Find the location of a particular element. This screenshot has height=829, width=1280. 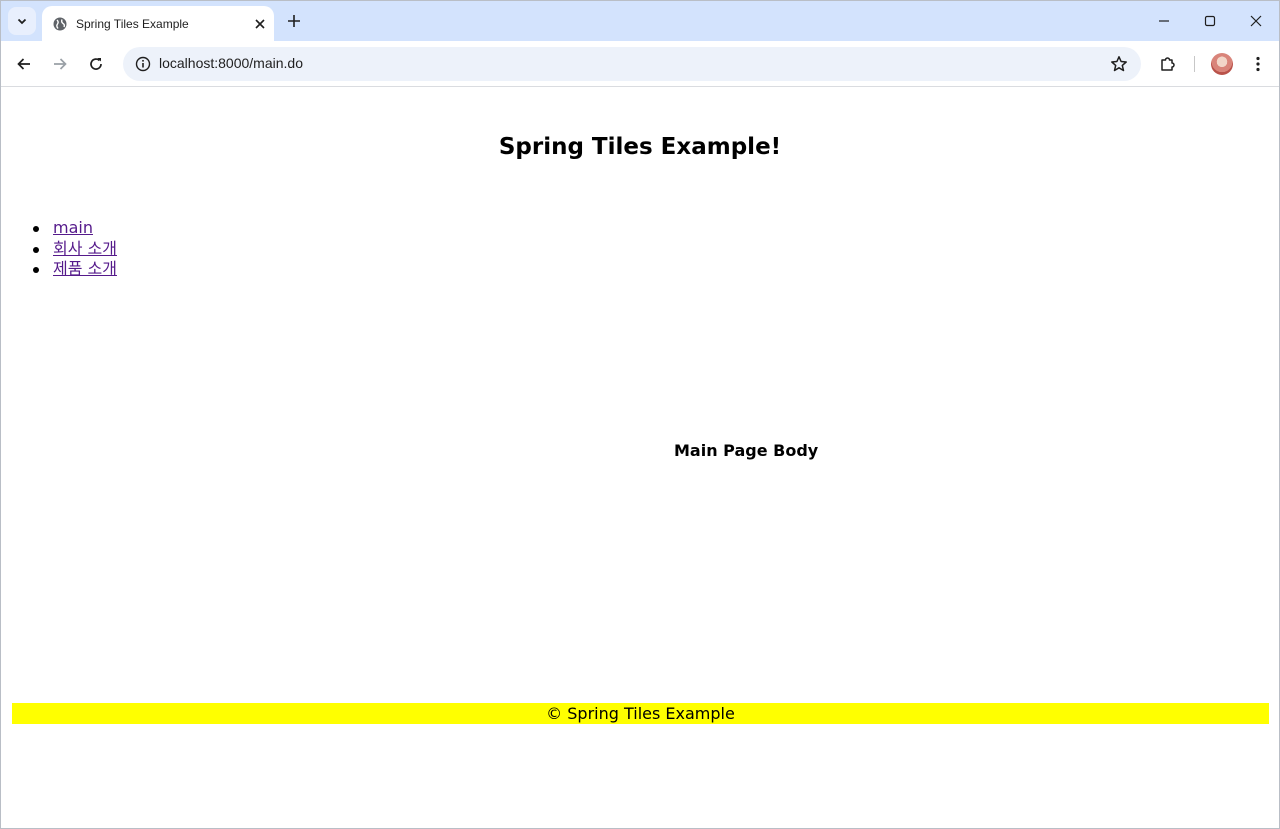

extensions-icon is located at coordinates (1168, 64).